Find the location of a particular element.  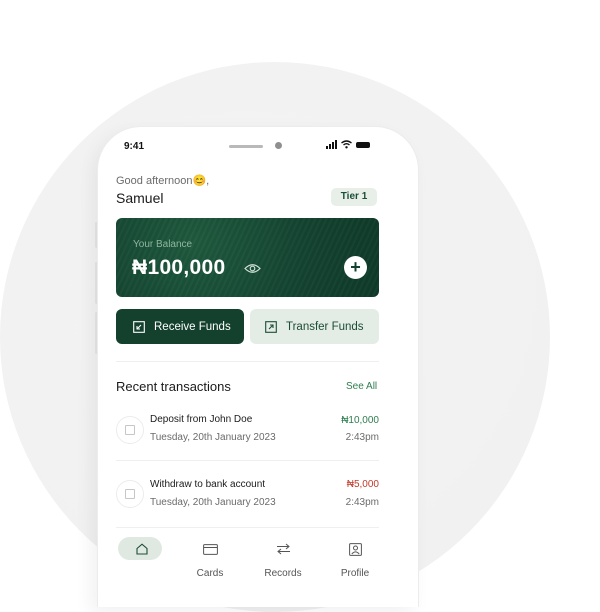

transaction-amount: ₦5,000 is located at coordinates (362, 484).